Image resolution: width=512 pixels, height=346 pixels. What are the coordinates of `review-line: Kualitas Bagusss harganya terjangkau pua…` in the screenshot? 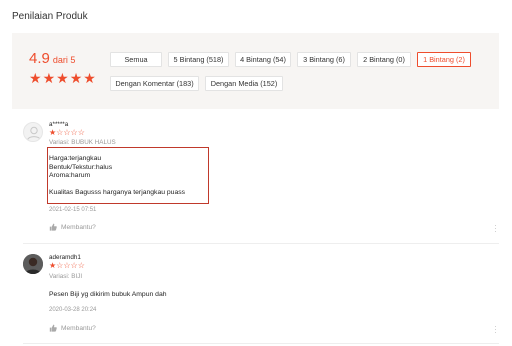 It's located at (117, 192).